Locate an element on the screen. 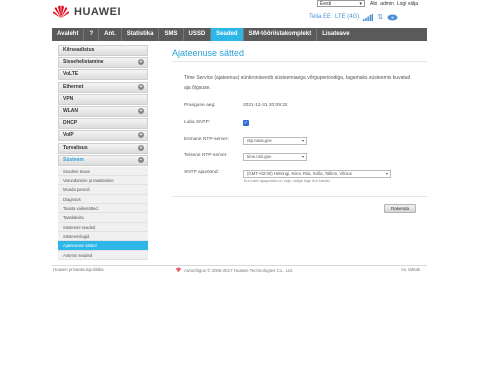 The height and width of the screenshot is (376, 500). privacy-policy-link: Huawei privaatsuspoliitika is located at coordinates (78, 269).